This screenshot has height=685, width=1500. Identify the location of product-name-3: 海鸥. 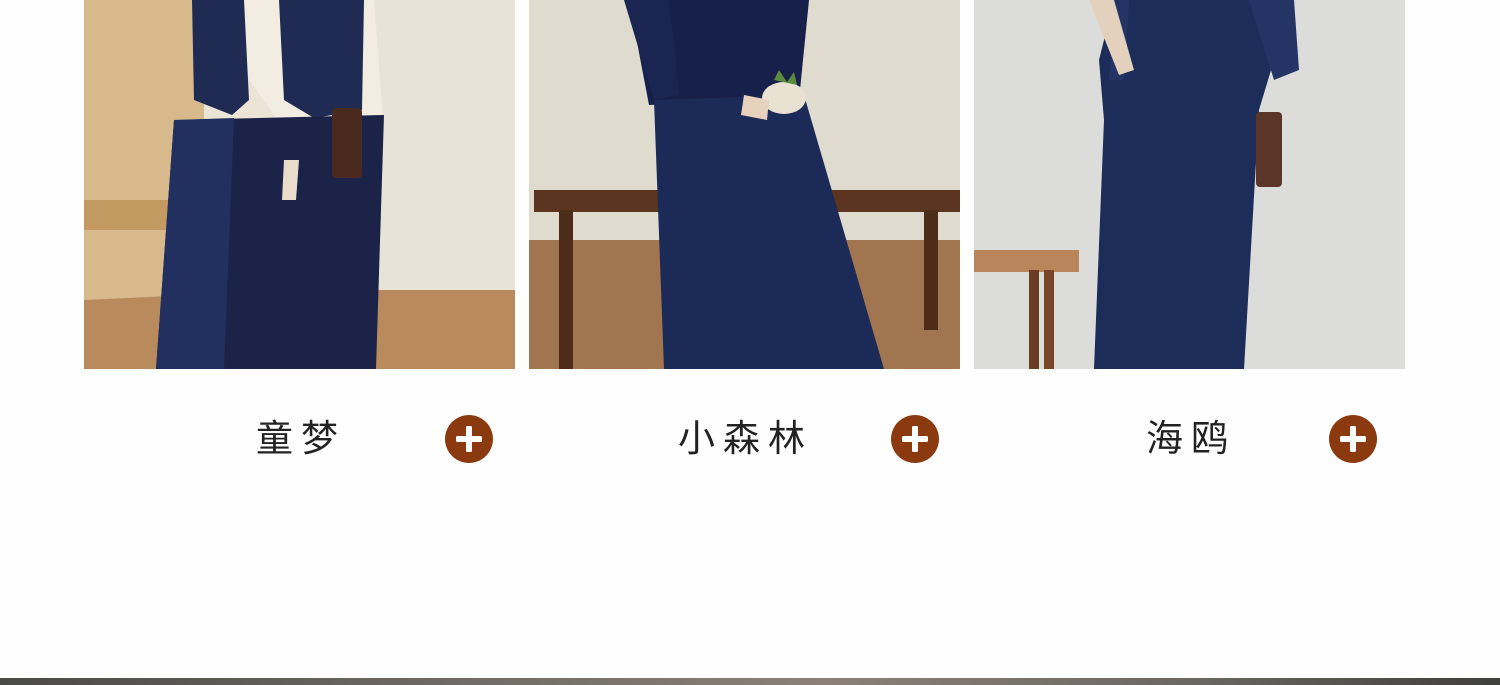
(1191, 438).